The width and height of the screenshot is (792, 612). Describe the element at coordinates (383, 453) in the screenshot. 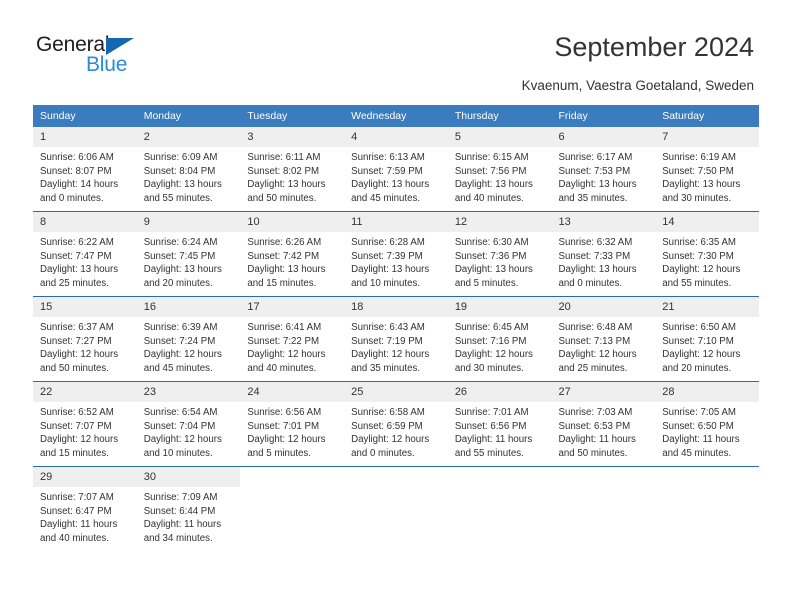

I see `daylight-text-line2: and 0 minutes.` at that location.